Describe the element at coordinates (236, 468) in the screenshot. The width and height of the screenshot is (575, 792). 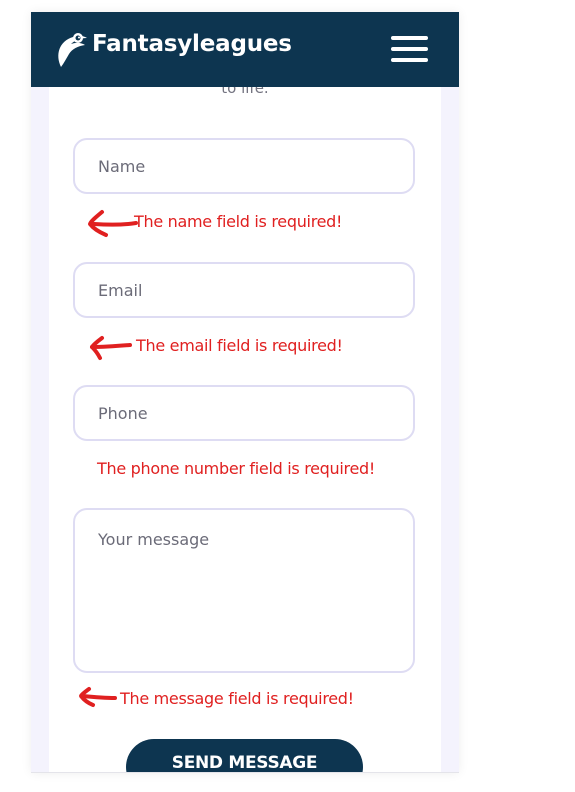
I see `phone-error-message: The phone number field is required!` at that location.